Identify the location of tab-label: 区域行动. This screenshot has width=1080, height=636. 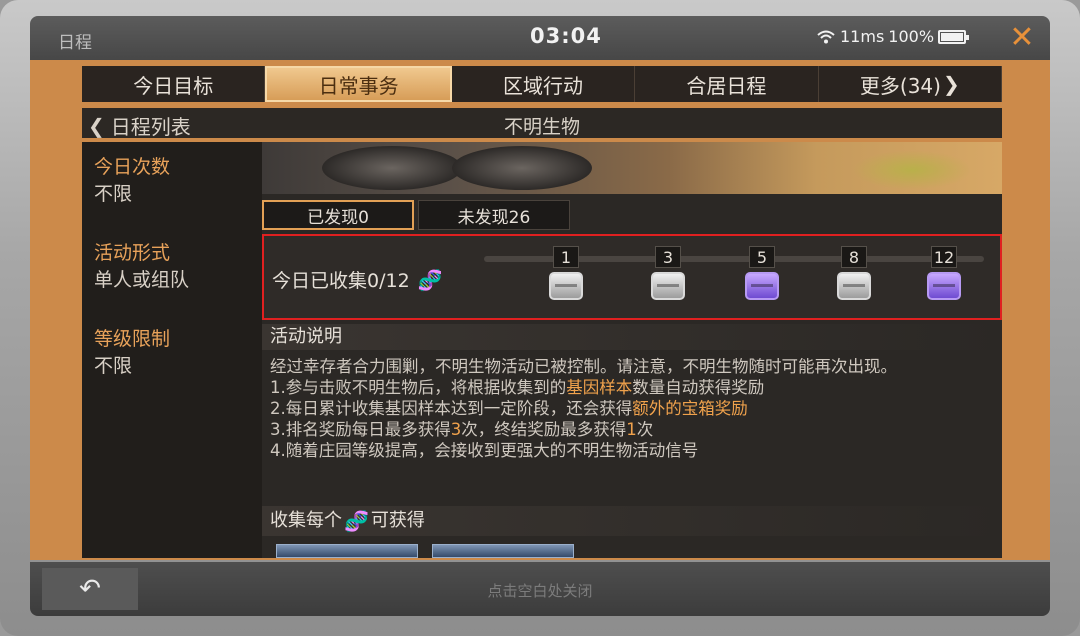
(543, 85).